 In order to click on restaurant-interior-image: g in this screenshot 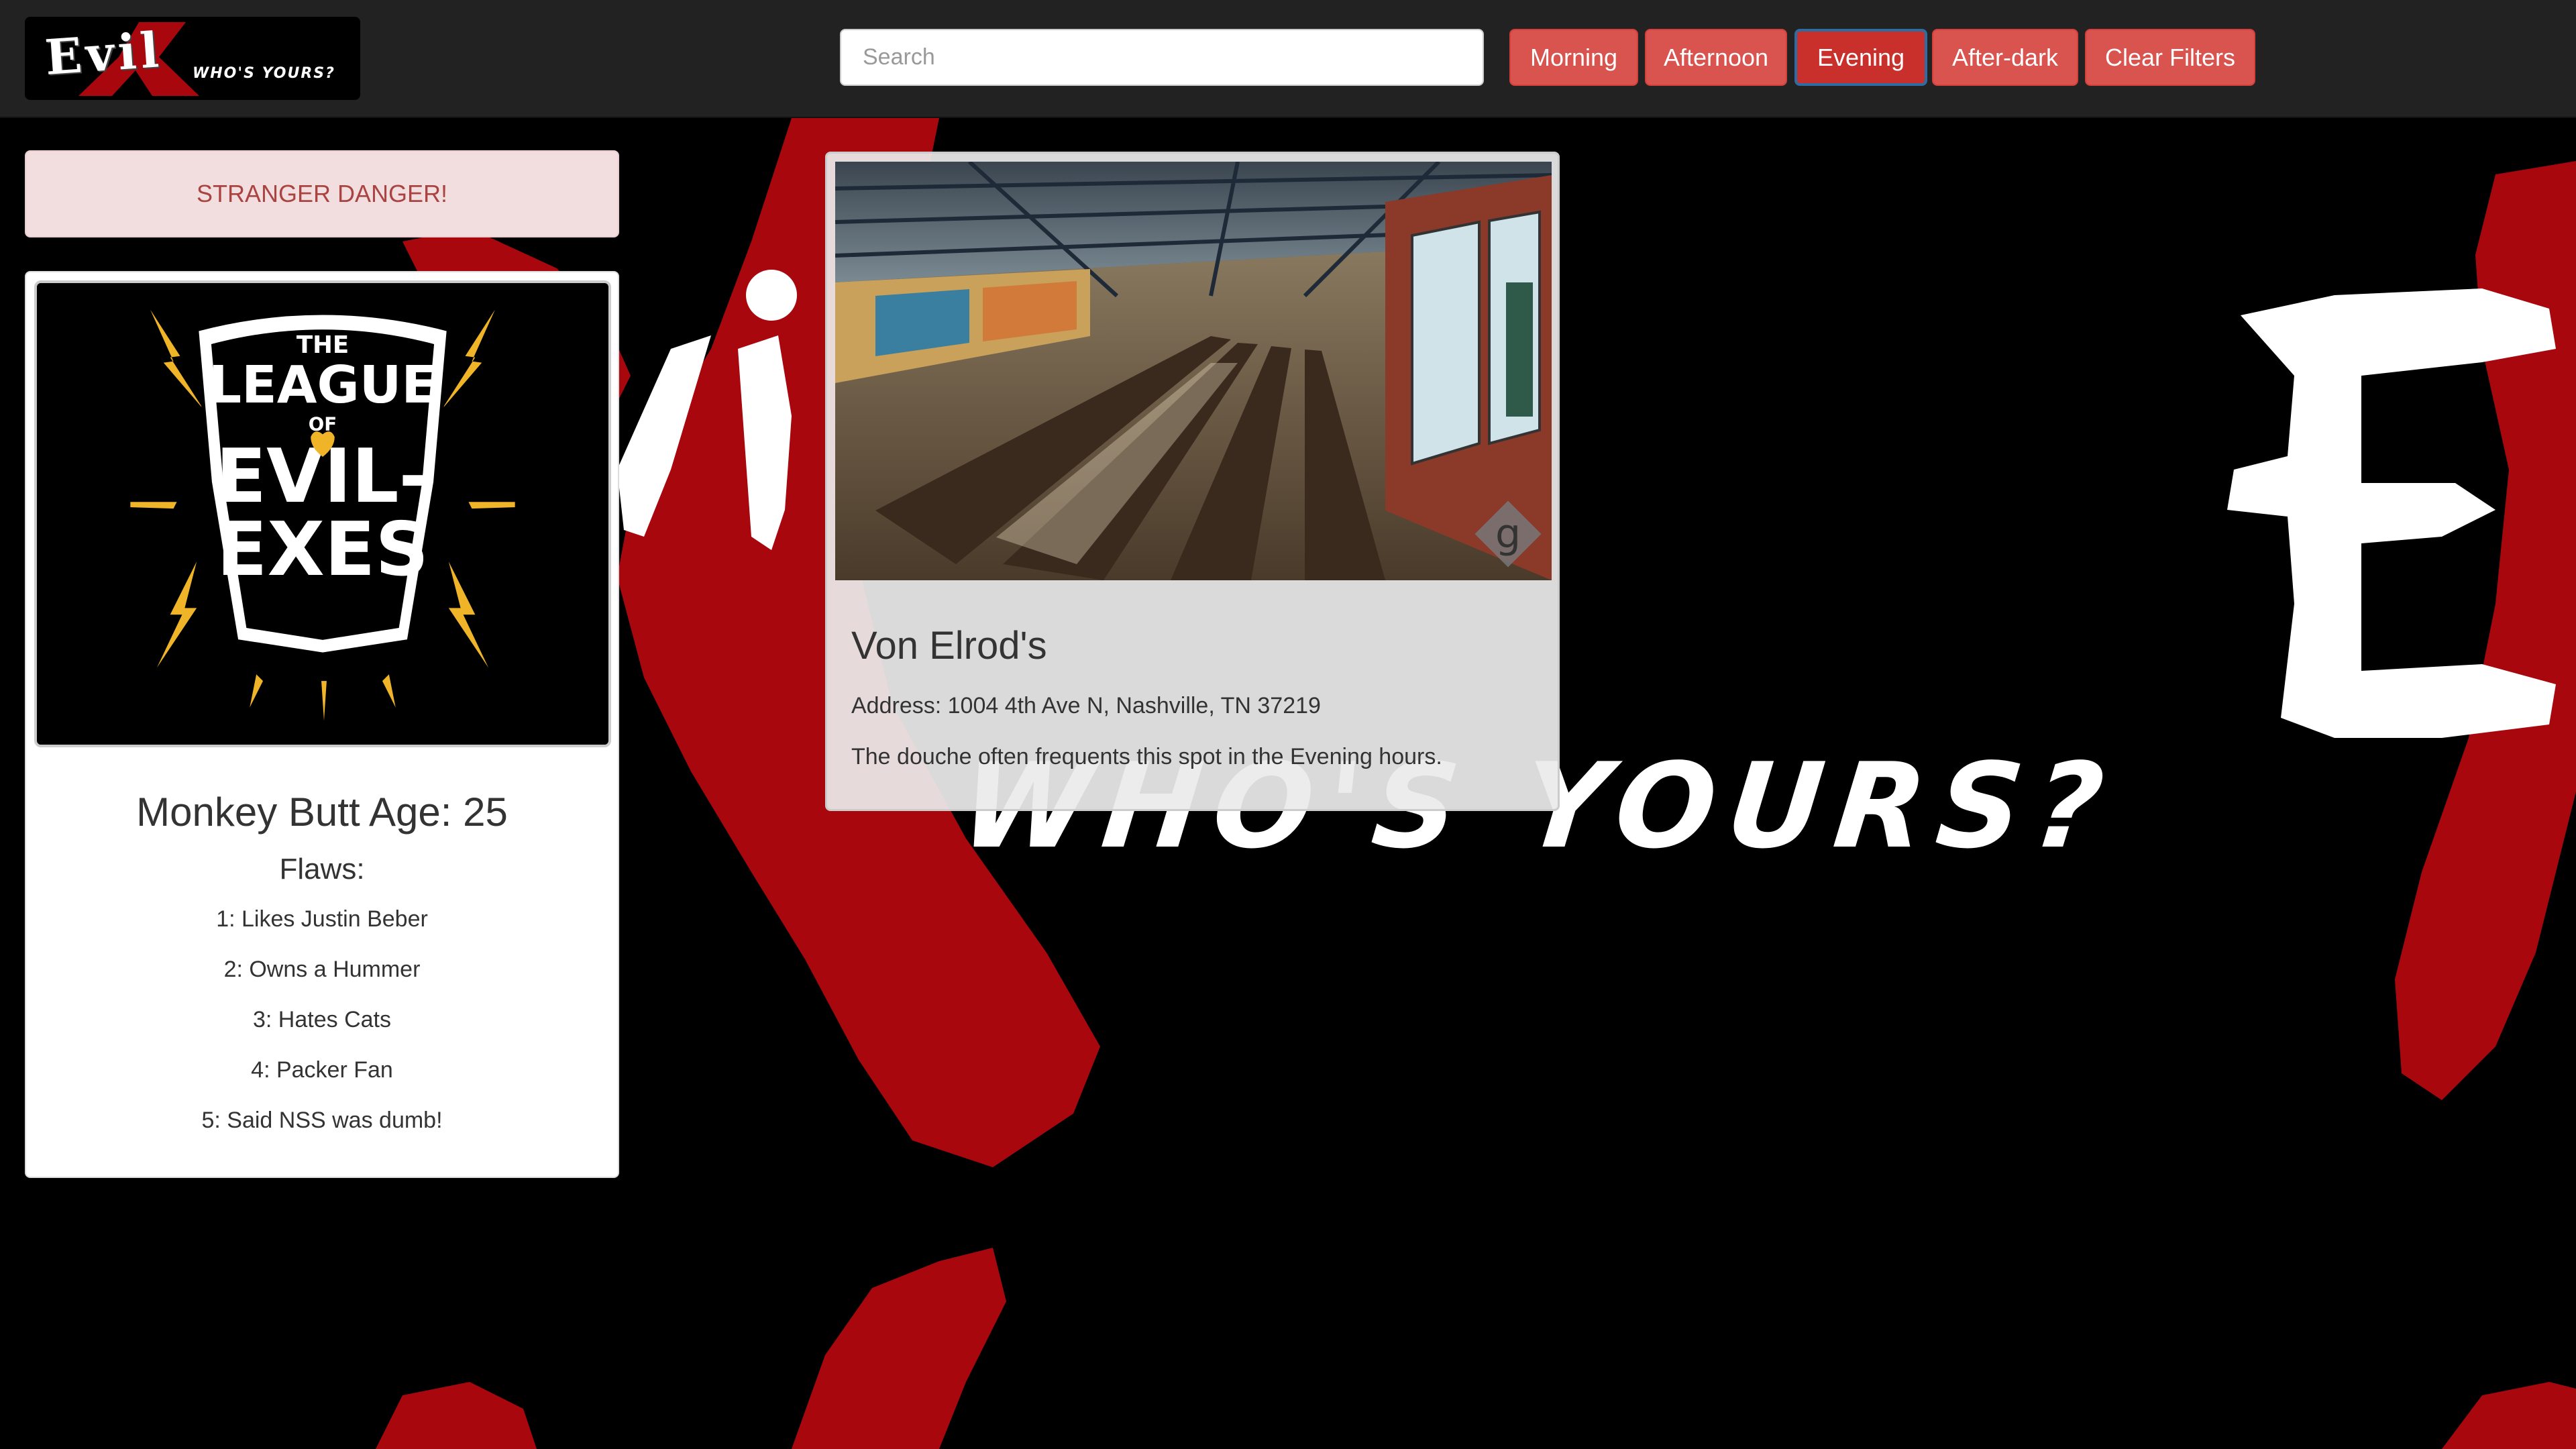, I will do `click(1193, 371)`.